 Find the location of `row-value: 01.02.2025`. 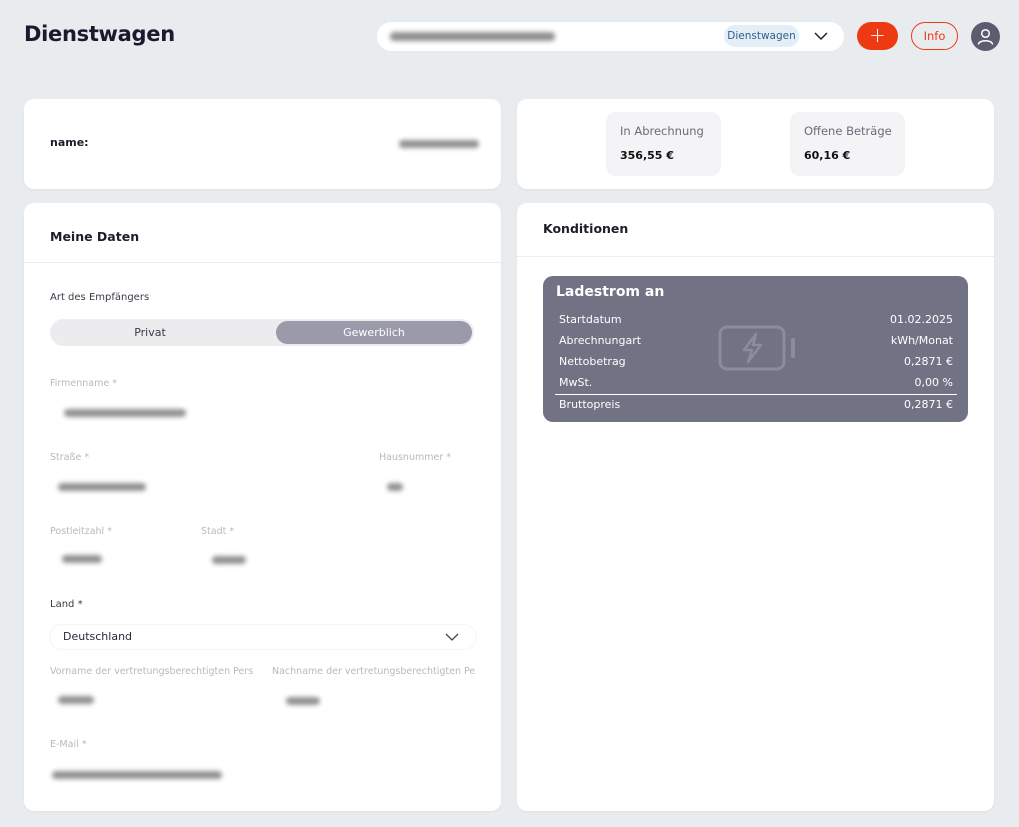

row-value: 01.02.2025 is located at coordinates (921, 319).